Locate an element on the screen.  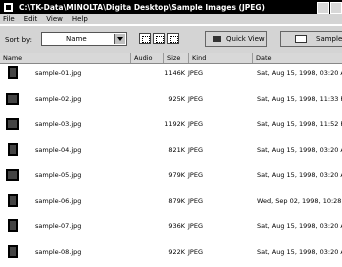
large-icons-view-button is located at coordinates (145, 38).